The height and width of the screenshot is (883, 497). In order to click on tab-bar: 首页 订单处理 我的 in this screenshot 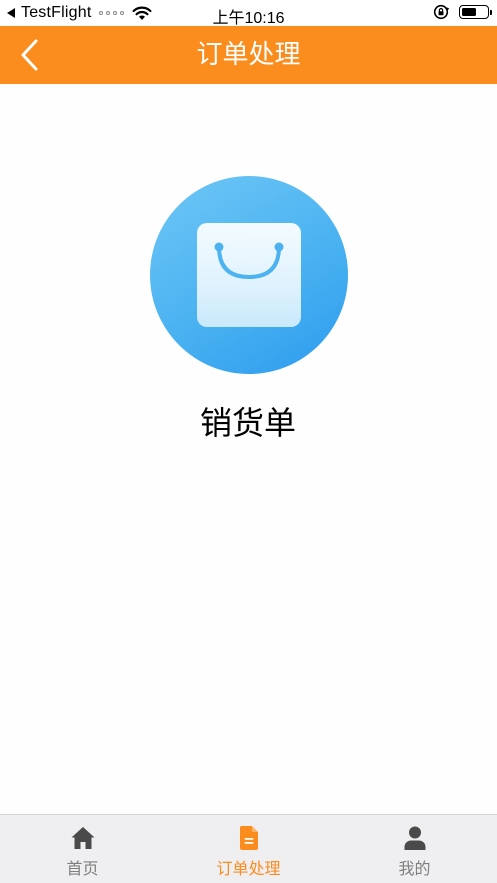, I will do `click(248, 848)`.